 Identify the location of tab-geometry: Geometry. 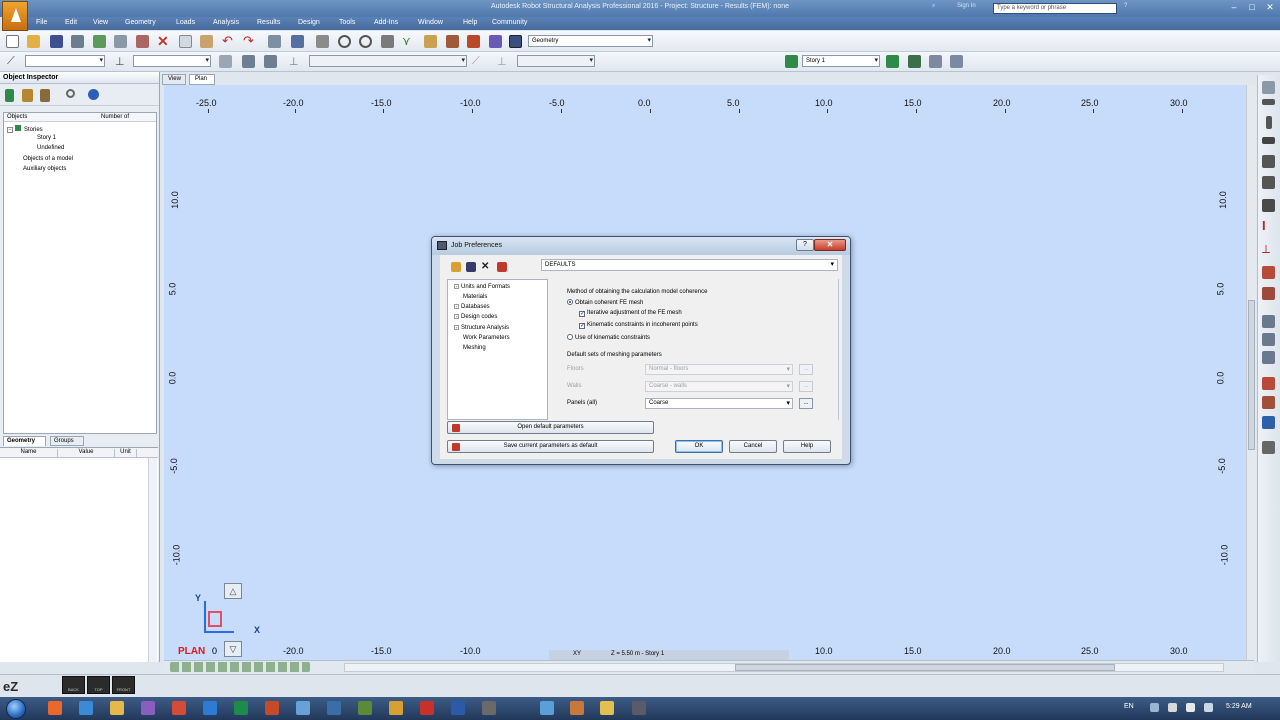
(24, 441).